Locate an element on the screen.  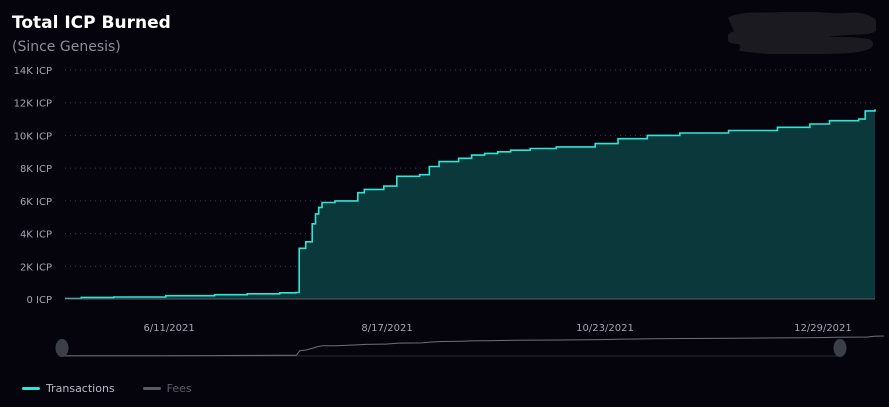
x-axis-ticks: 6/11/2021 8/17/2021 10/23/2021 12/29/2021 is located at coordinates (497, 328).